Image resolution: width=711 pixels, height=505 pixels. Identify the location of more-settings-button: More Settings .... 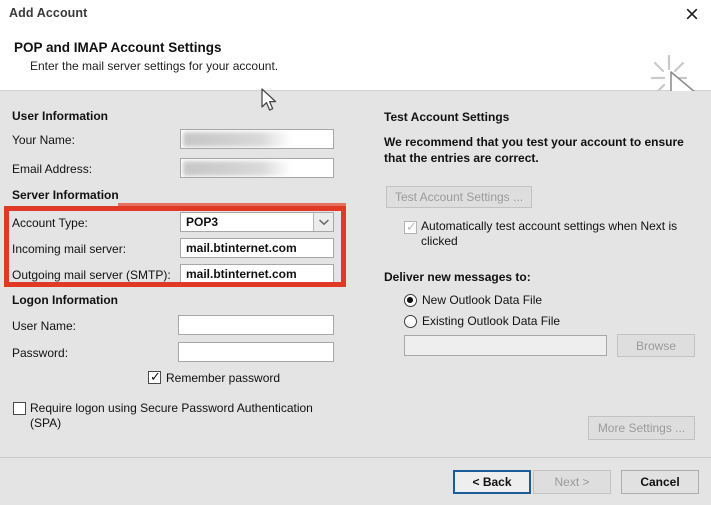
(641, 428).